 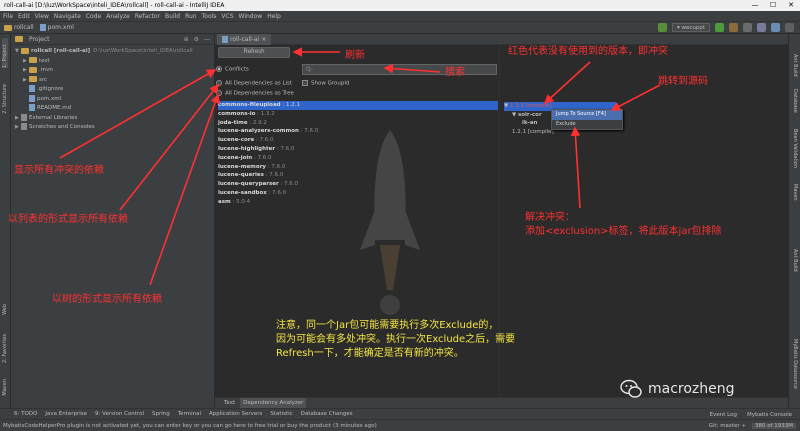 What do you see at coordinates (207, 39) in the screenshot?
I see `hide-icon: —` at bounding box center [207, 39].